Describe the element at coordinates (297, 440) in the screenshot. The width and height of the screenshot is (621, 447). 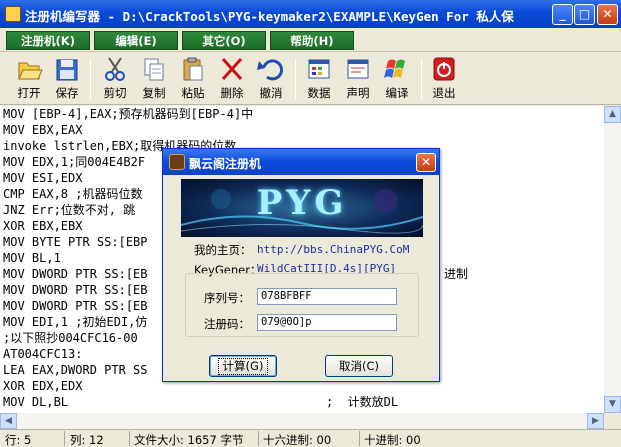
I see `status-hex: 十六进制: 00` at that location.